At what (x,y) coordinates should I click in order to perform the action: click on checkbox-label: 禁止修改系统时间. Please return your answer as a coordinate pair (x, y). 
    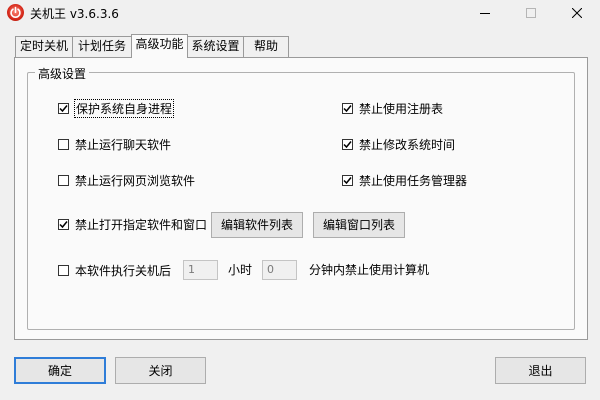
    Looking at the image, I should click on (407, 144).